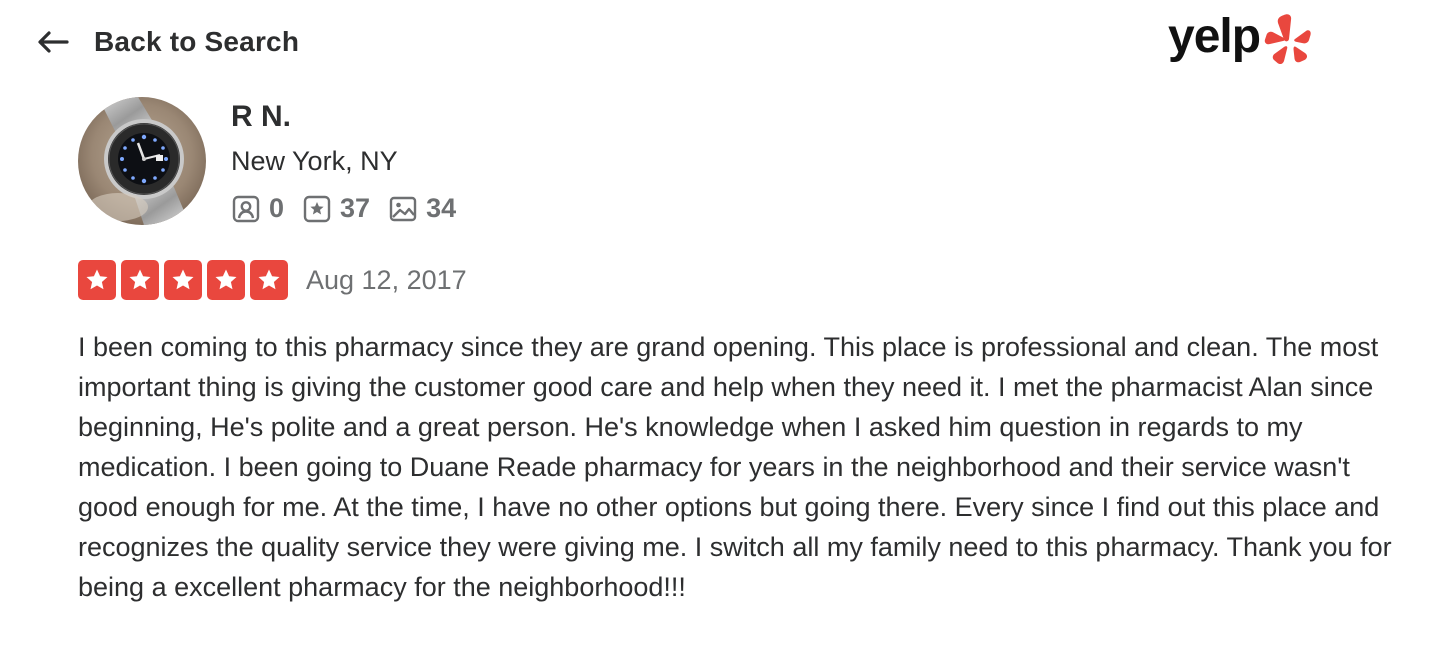 This screenshot has width=1442, height=664. Describe the element at coordinates (403, 208) in the screenshot. I see `photo-icon` at that location.